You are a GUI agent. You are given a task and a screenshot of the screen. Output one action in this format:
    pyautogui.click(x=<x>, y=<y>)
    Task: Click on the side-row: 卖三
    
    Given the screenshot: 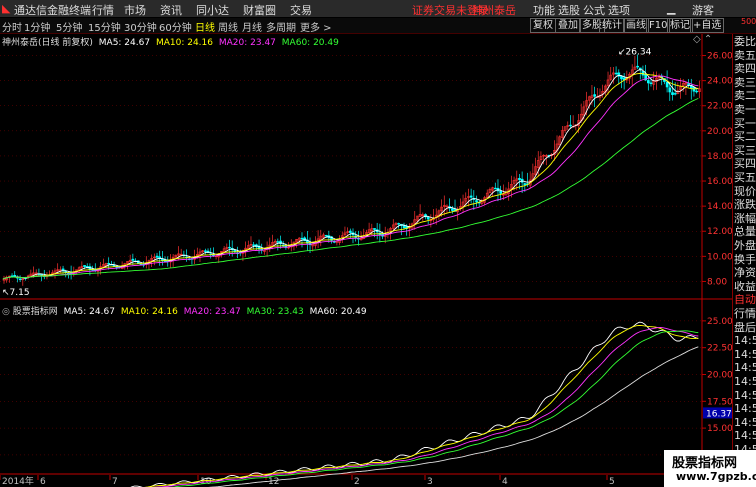 What is the action you would take?
    pyautogui.click(x=745, y=82)
    